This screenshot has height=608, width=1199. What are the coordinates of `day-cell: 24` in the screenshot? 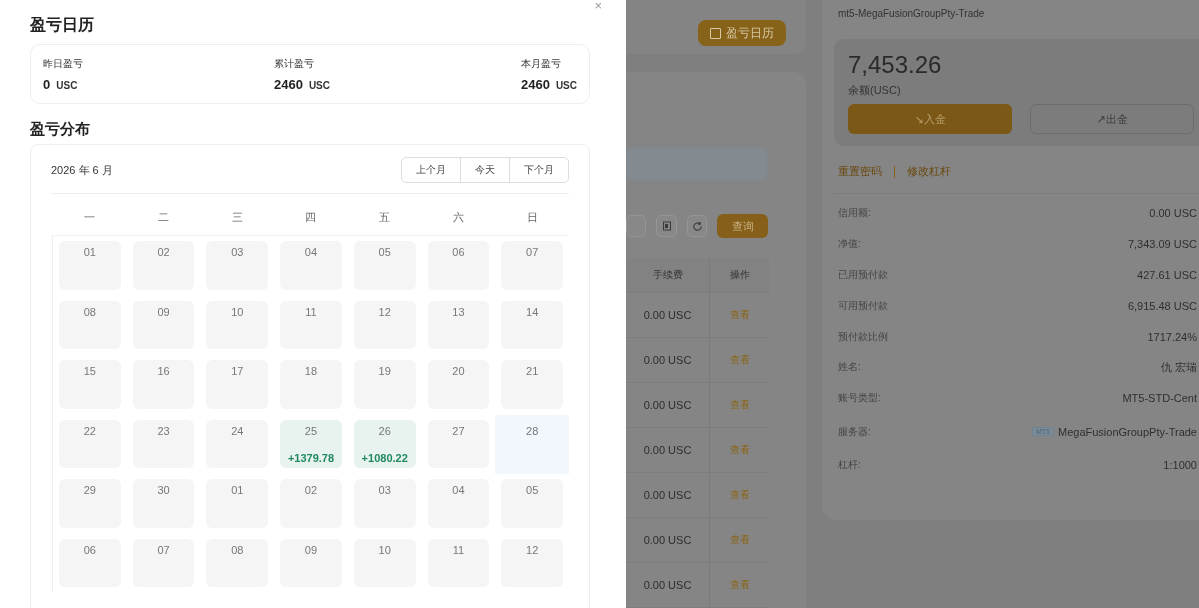 It's located at (237, 443).